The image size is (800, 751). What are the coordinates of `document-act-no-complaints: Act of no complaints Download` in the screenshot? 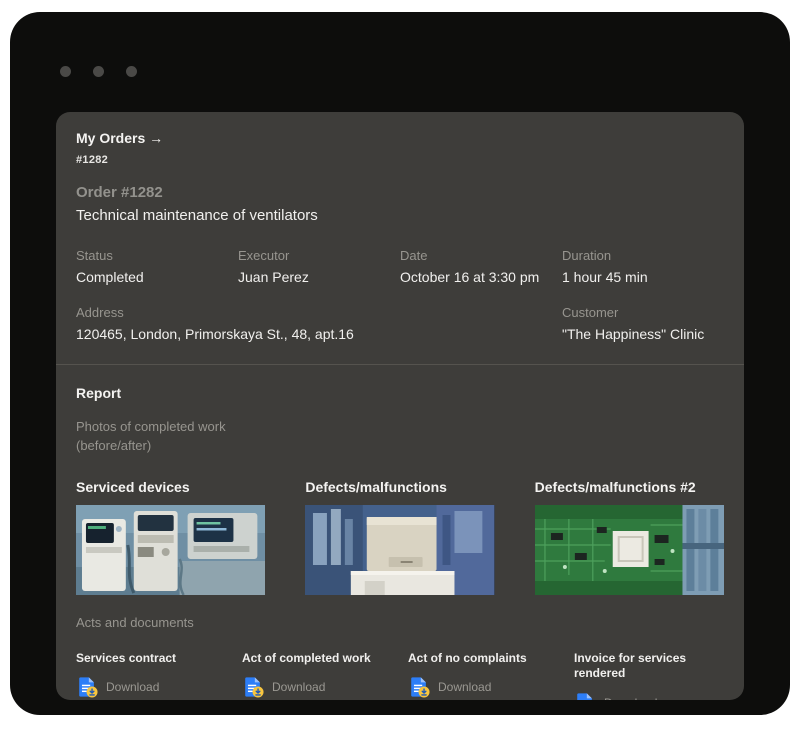 It's located at (483, 675).